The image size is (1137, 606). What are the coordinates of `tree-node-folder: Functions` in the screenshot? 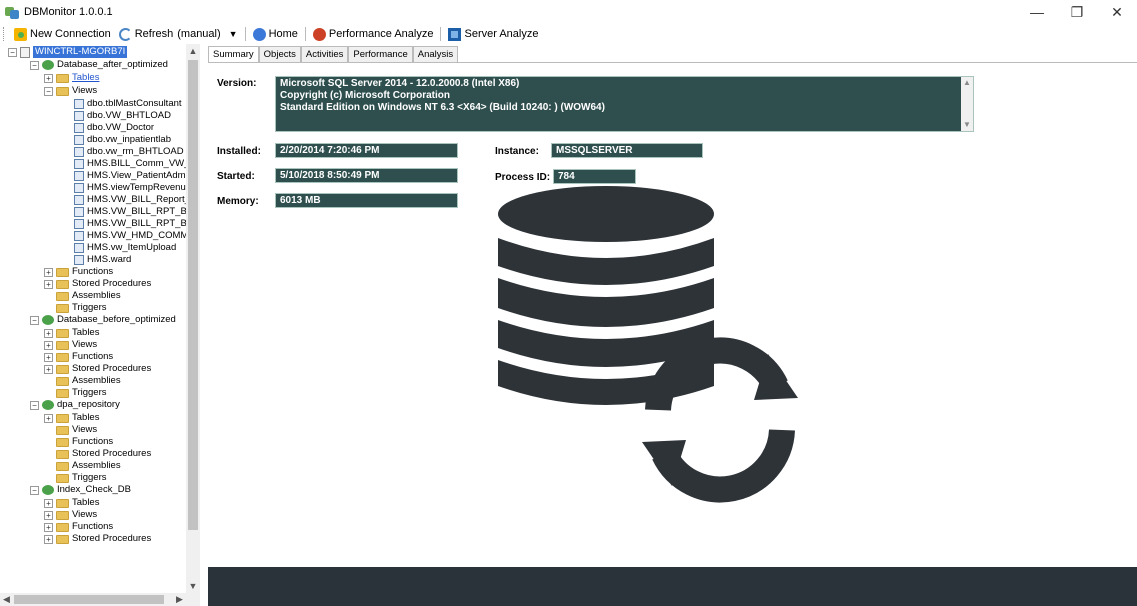 It's located at (78, 442).